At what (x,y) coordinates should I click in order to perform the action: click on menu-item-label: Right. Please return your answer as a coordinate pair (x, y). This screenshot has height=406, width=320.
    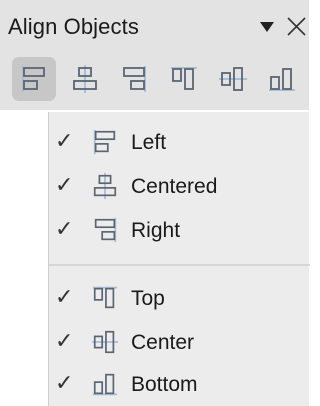
    Looking at the image, I should click on (156, 230).